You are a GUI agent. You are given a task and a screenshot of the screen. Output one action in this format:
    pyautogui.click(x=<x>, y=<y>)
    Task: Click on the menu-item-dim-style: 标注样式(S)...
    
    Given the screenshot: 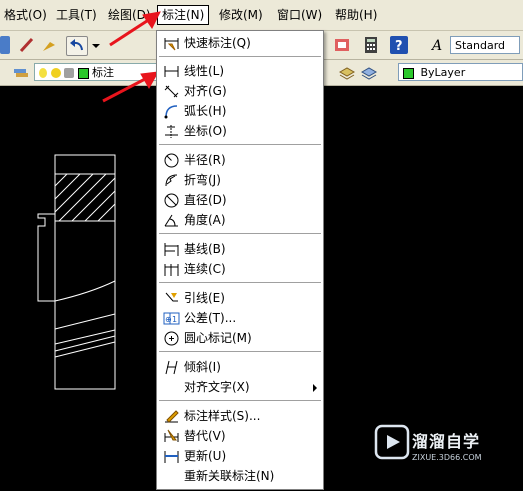 What is the action you would take?
    pyautogui.click(x=240, y=416)
    